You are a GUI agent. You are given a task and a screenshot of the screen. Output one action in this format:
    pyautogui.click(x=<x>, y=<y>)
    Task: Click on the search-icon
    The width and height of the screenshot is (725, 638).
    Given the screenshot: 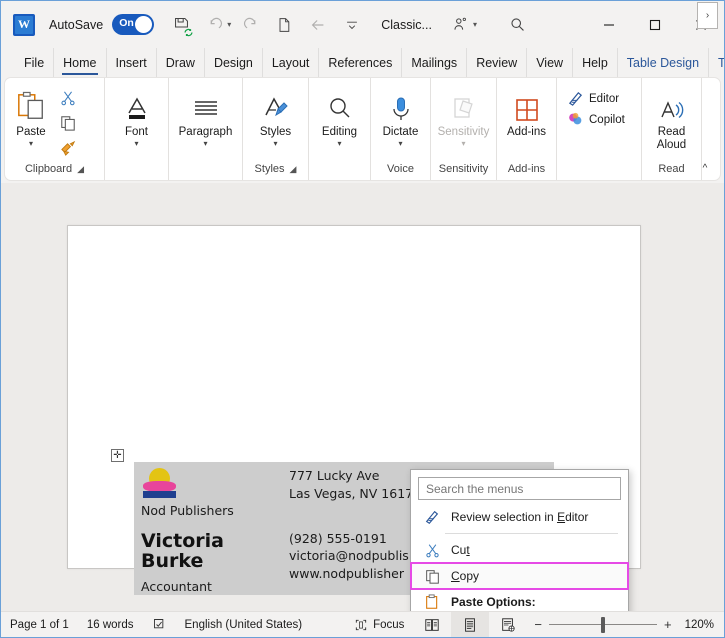 What is the action you would take?
    pyautogui.click(x=518, y=25)
    